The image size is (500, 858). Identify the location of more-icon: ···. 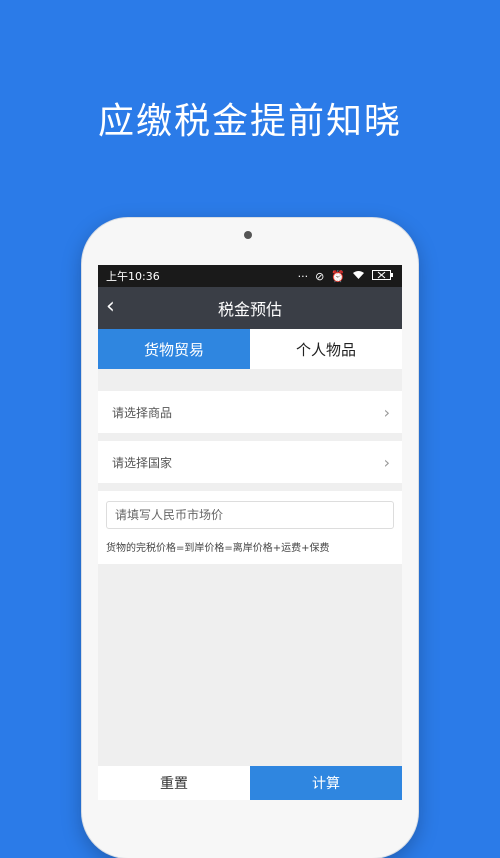
(303, 276).